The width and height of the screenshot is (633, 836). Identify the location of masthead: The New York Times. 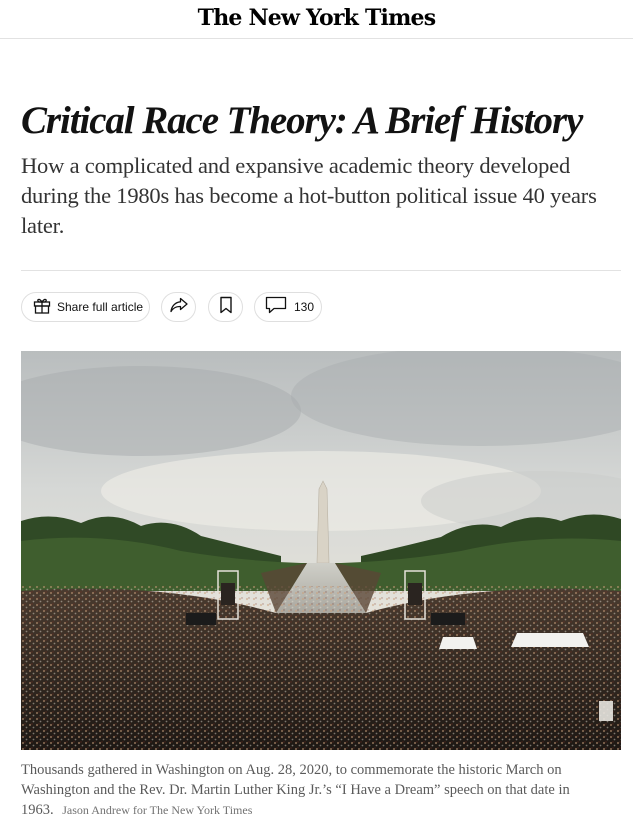
(316, 19).